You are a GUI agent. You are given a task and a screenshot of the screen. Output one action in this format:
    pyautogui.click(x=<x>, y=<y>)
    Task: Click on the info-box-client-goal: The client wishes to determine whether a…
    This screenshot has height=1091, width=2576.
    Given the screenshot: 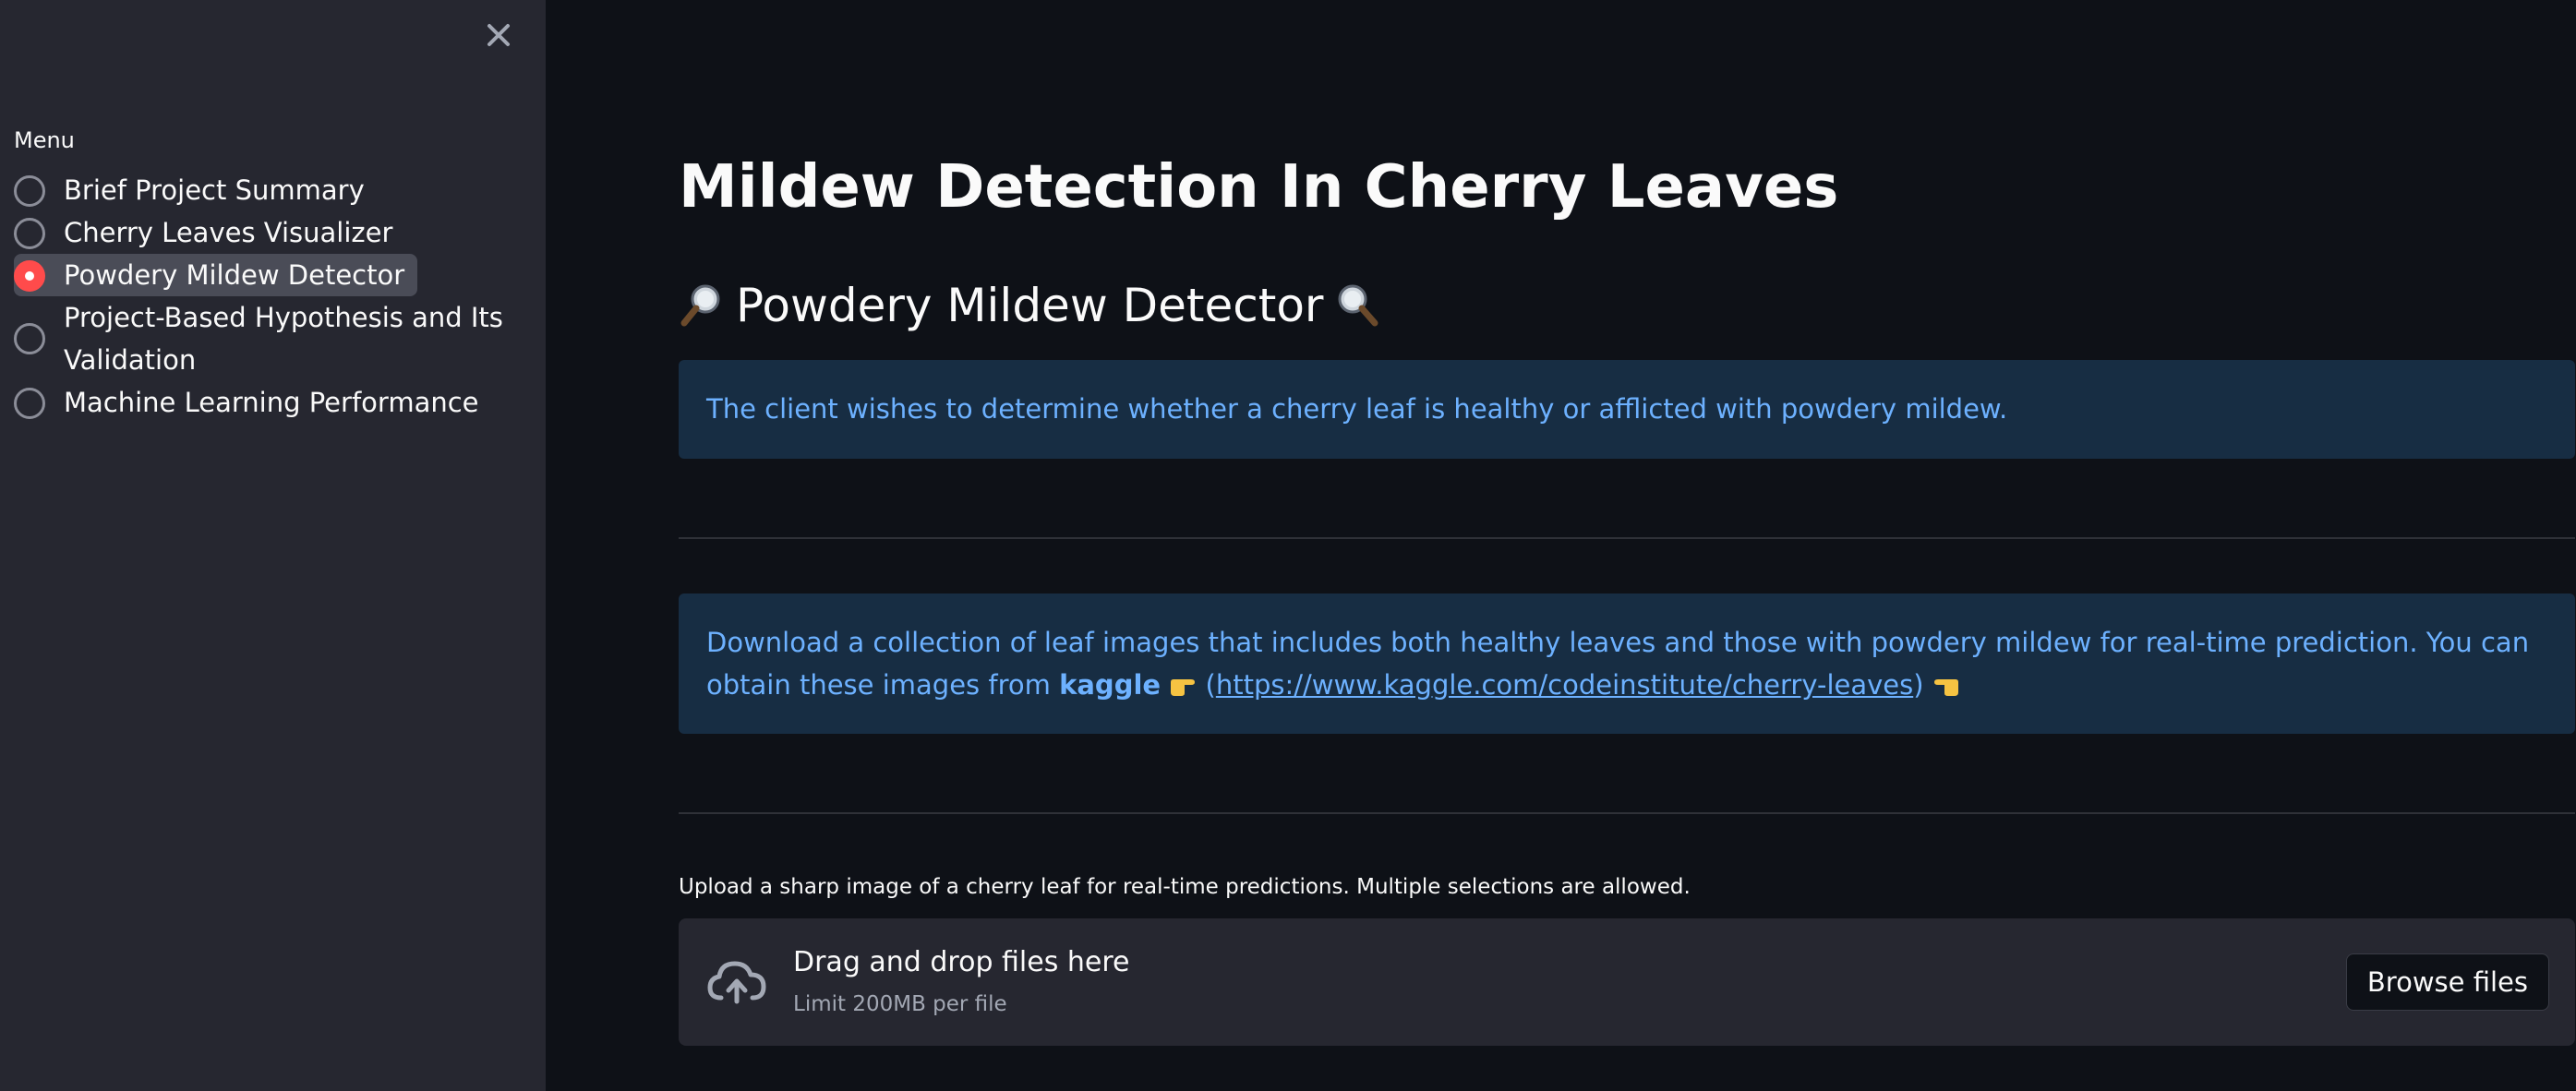 What is the action you would take?
    pyautogui.click(x=1627, y=409)
    